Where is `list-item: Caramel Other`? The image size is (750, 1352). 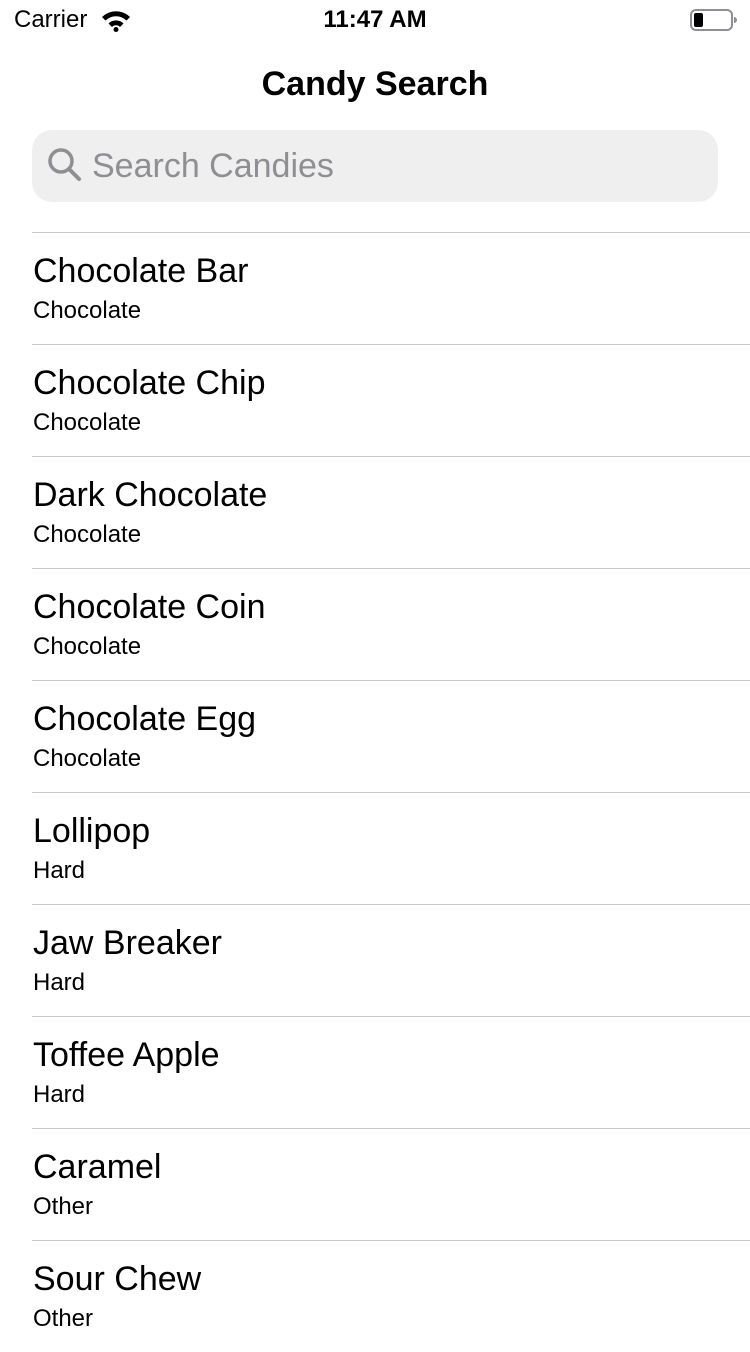 list-item: Caramel Other is located at coordinates (391, 1184).